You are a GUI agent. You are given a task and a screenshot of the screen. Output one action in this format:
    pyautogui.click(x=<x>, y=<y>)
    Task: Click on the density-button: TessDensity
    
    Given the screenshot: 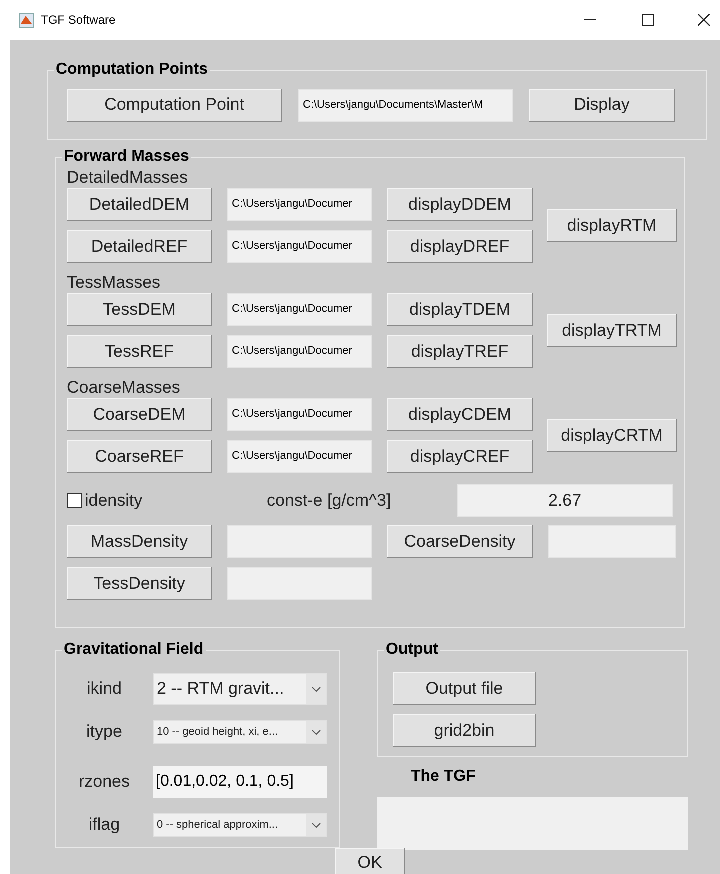 What is the action you would take?
    pyautogui.click(x=139, y=583)
    